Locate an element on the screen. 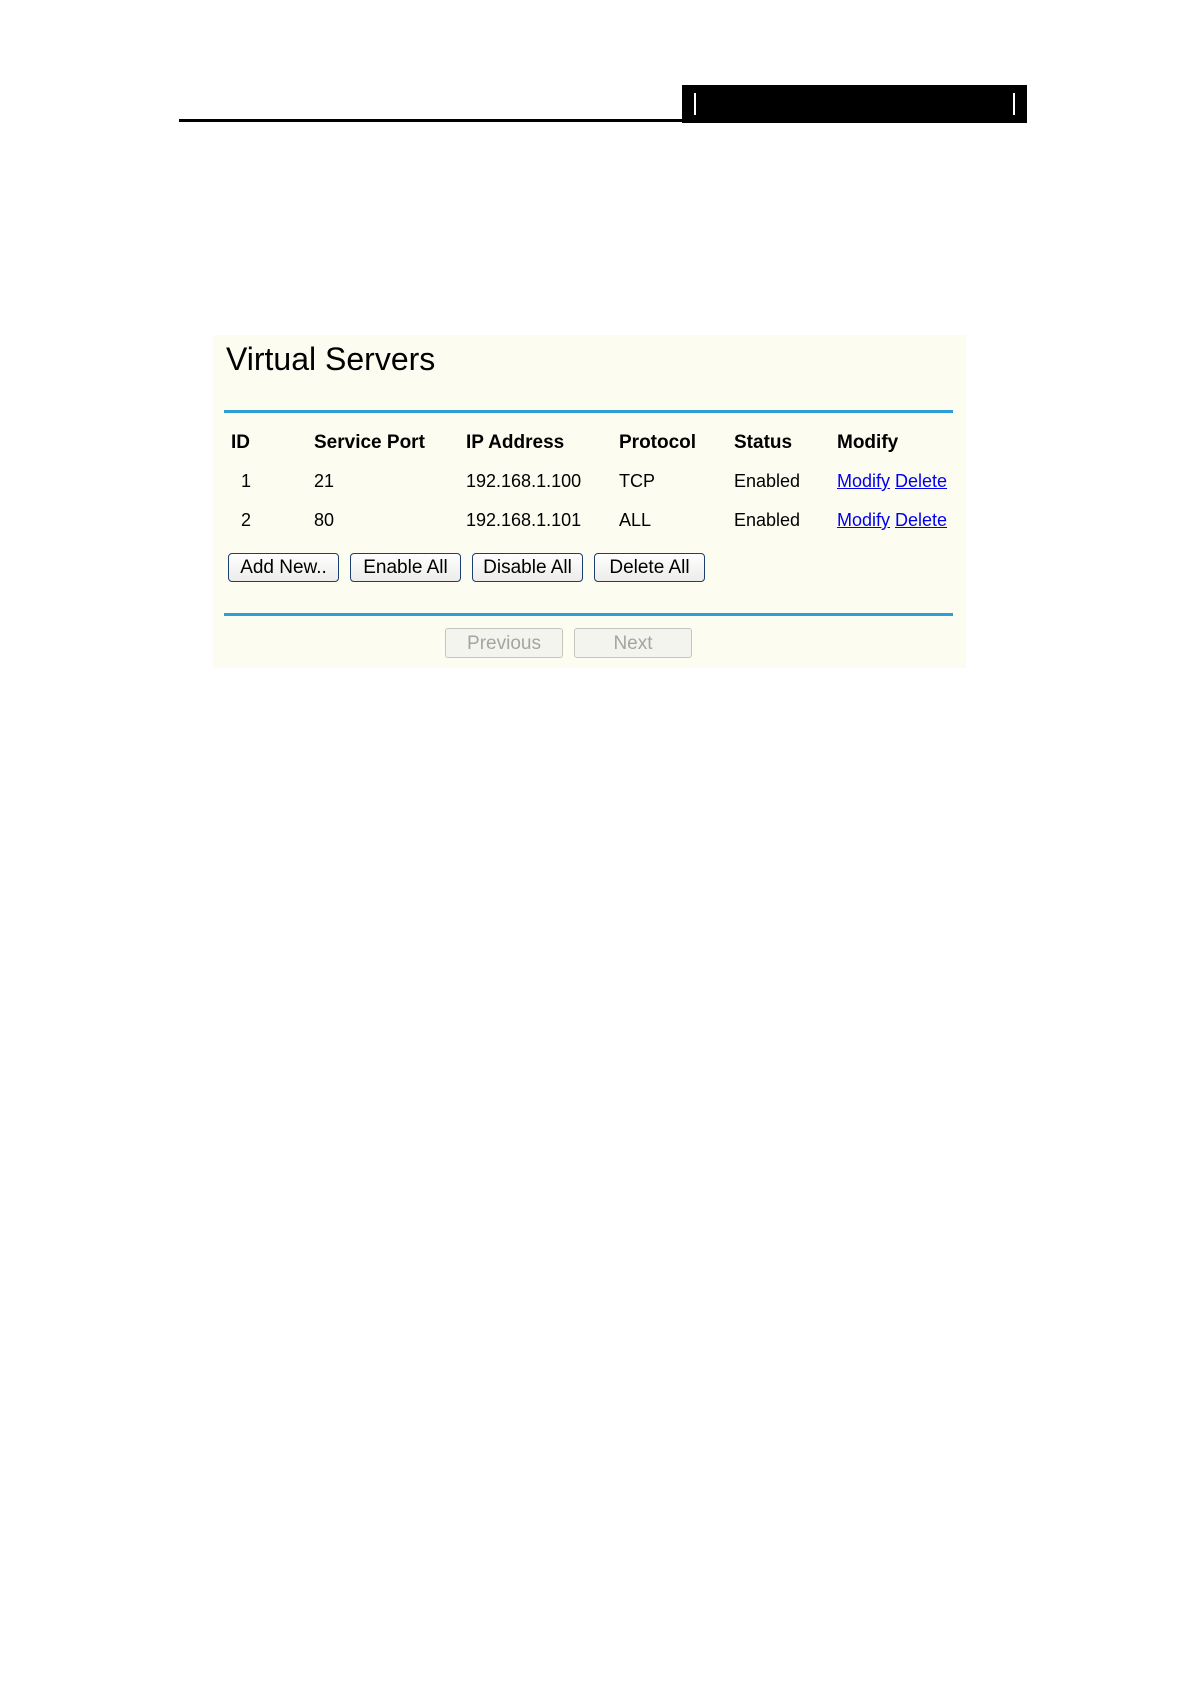  document-header-box is located at coordinates (854, 104).